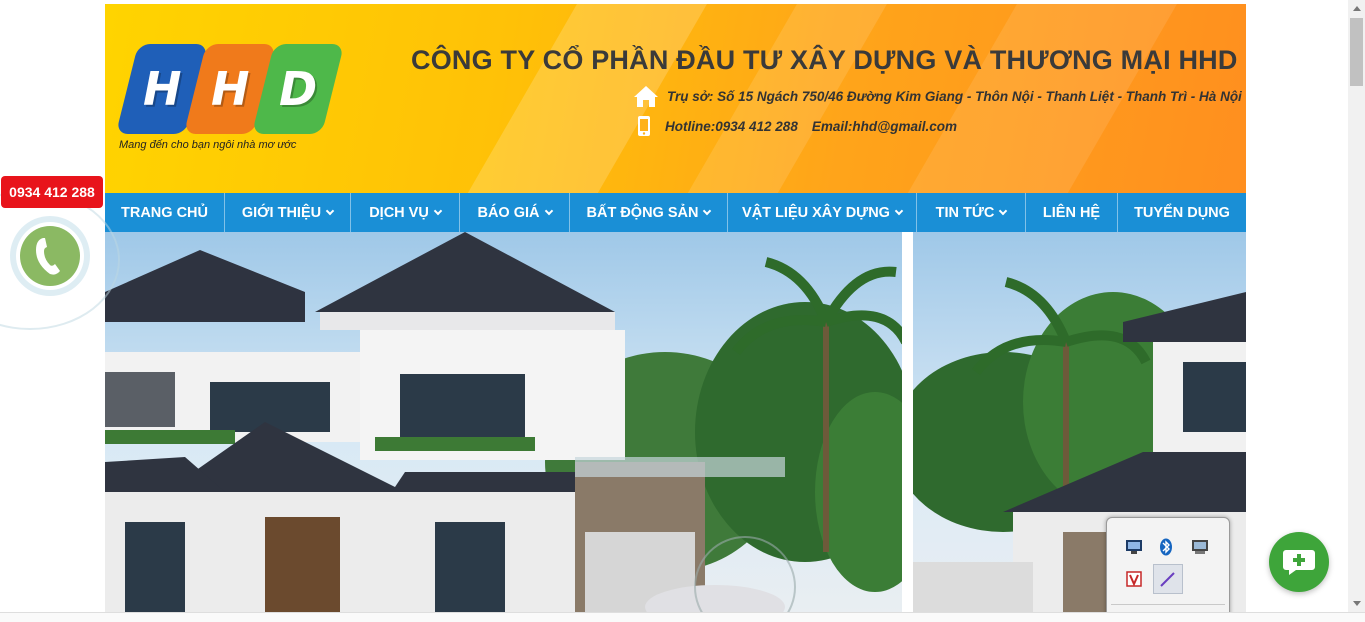  What do you see at coordinates (1166, 547) in the screenshot?
I see `bluetooth-icon` at bounding box center [1166, 547].